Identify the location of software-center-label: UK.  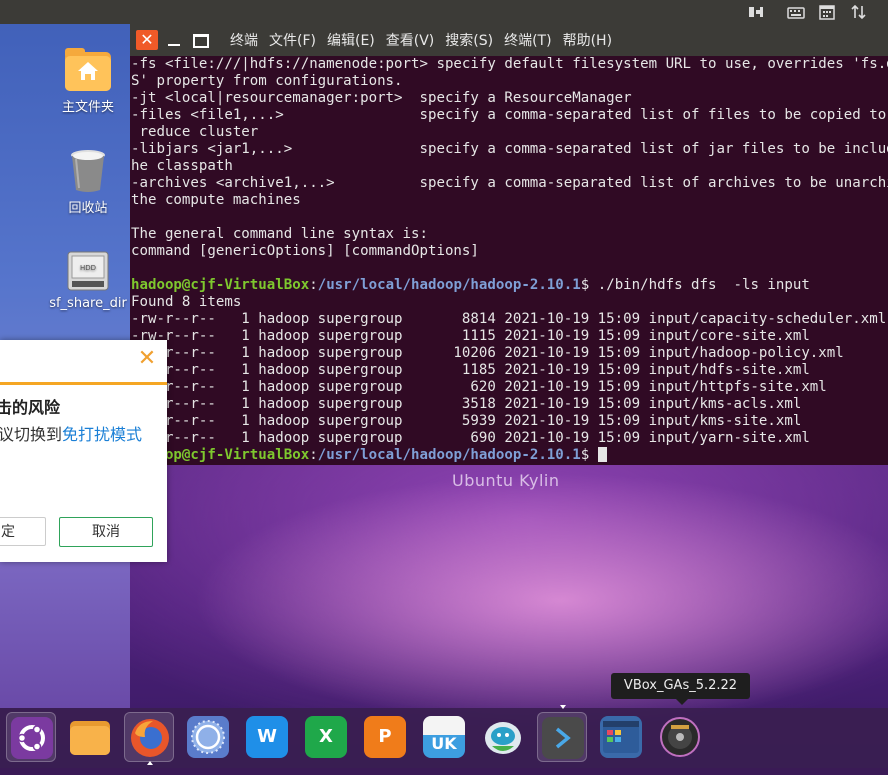
(444, 743).